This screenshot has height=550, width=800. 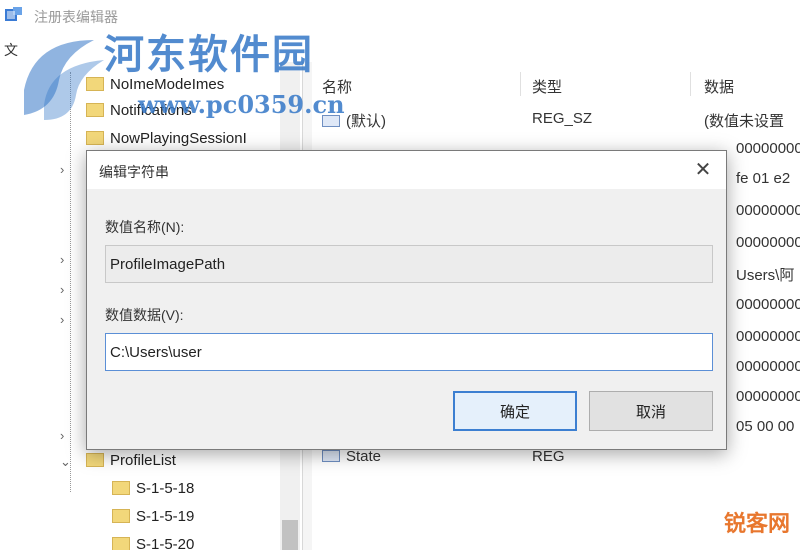 I want to click on value-name-field, so click(x=409, y=264).